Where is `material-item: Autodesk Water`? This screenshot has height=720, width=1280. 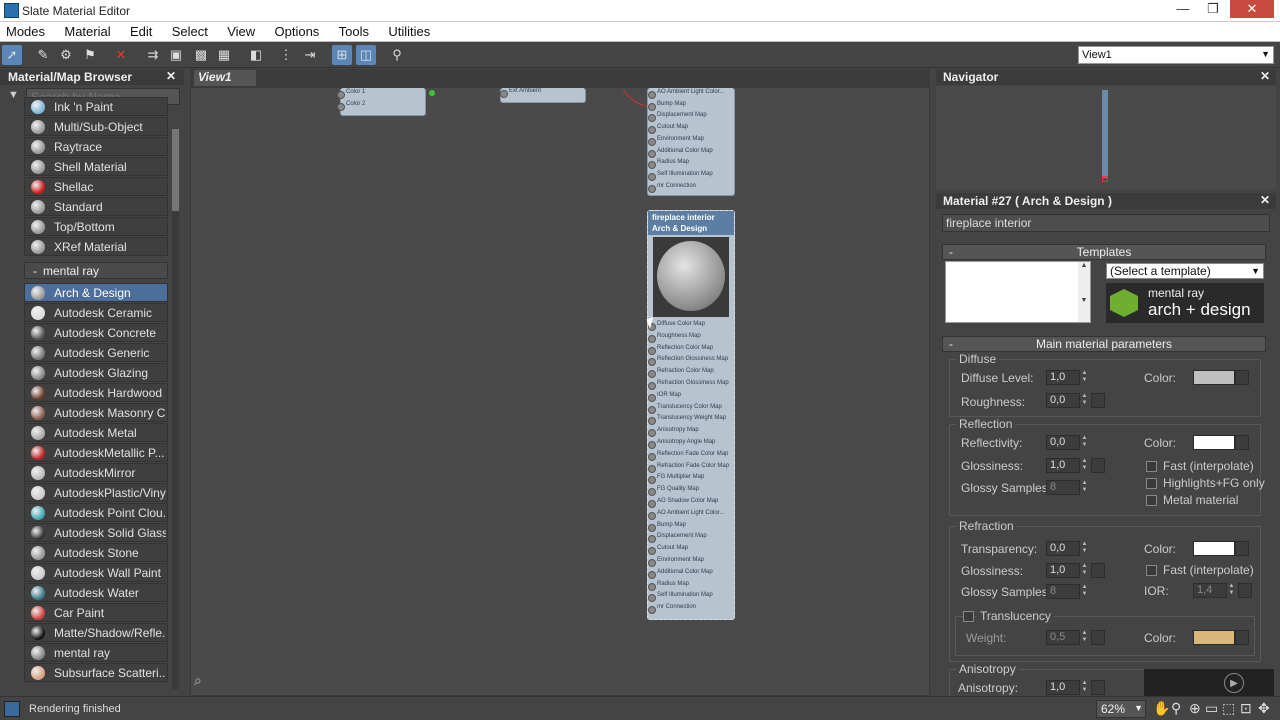
material-item: Autodesk Water is located at coordinates (96, 592).